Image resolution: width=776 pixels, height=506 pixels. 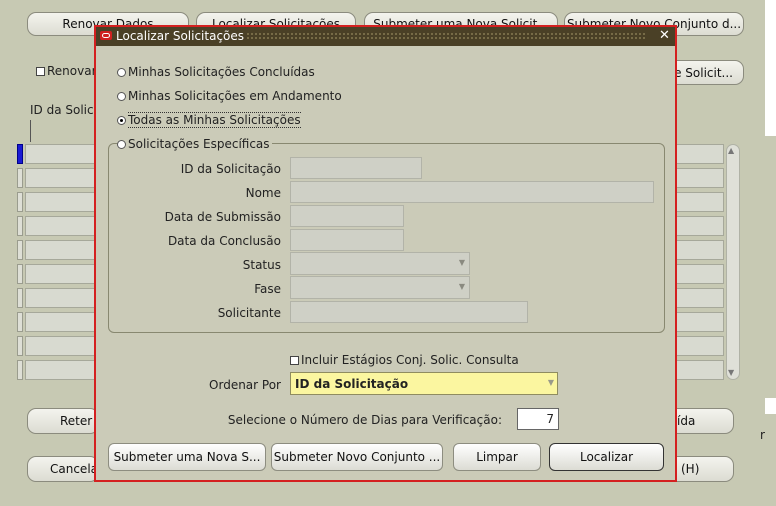 I want to click on name-label: Nome, so click(x=263, y=193).